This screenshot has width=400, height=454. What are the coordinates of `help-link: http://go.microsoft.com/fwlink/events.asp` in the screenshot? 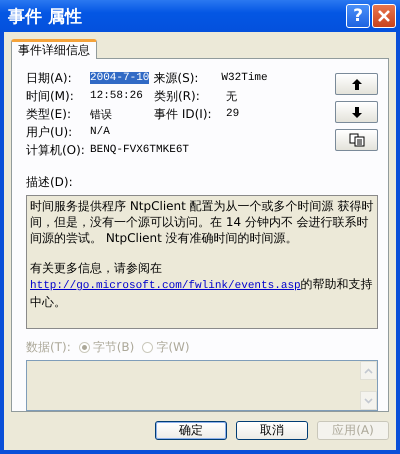 It's located at (165, 286).